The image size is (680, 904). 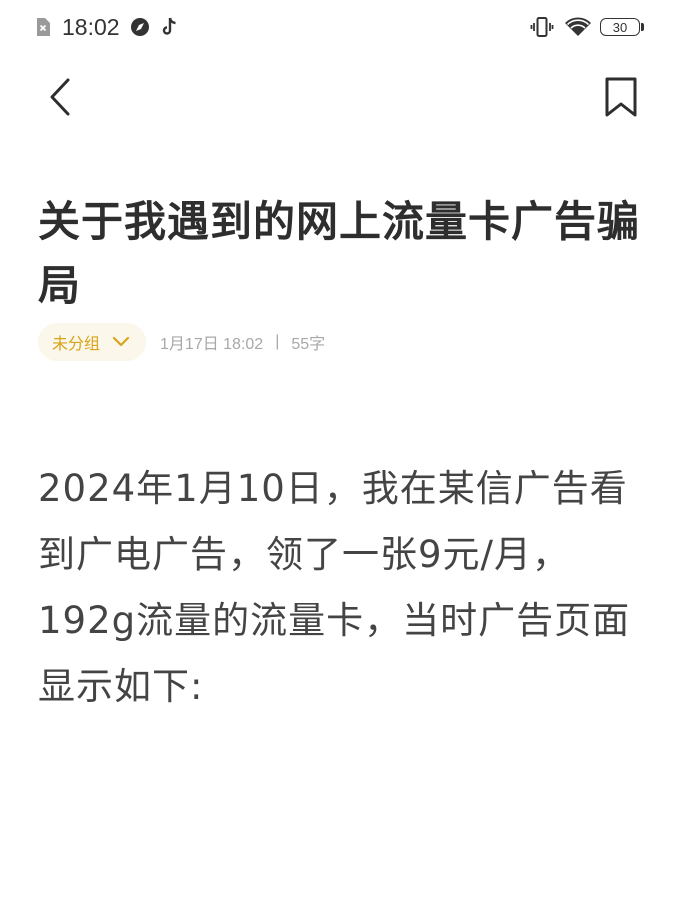 I want to click on battery-level: 30, so click(x=620, y=27).